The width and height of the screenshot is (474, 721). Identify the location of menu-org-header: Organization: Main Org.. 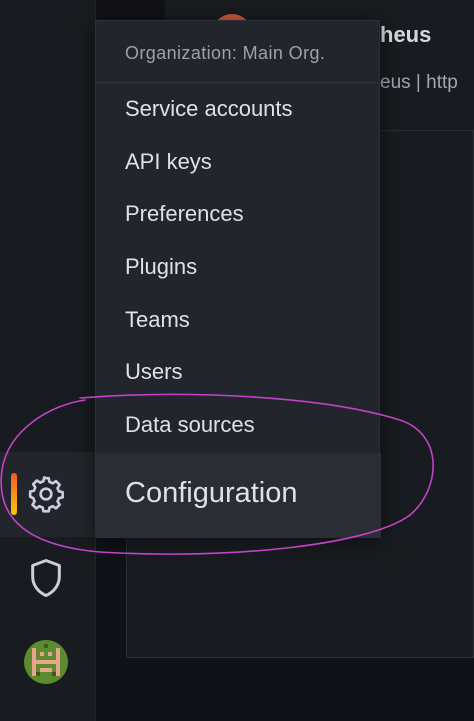
(237, 52).